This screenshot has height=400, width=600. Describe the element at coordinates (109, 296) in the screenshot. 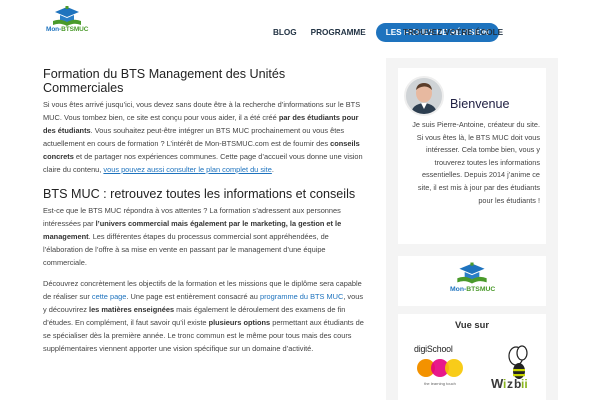

I see `cette-page-link: cette page` at that location.